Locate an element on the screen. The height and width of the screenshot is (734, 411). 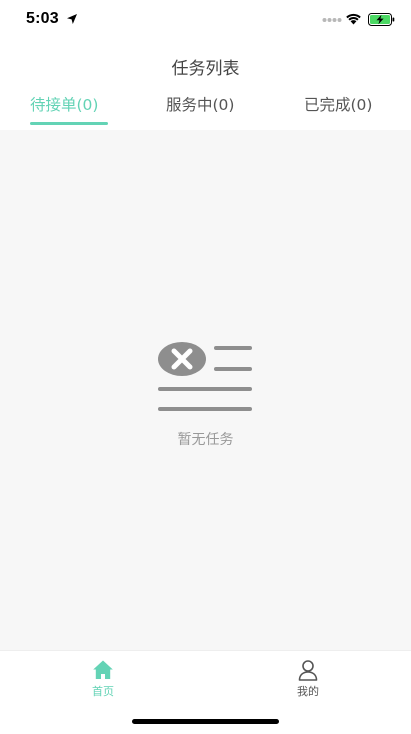
nav-mine: 我的 is located at coordinates (308, 679).